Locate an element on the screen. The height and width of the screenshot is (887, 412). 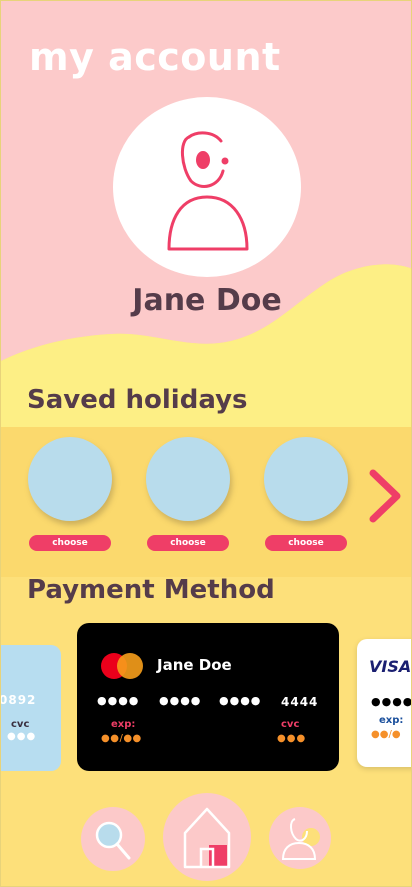
profile-icon is located at coordinates (300, 839).